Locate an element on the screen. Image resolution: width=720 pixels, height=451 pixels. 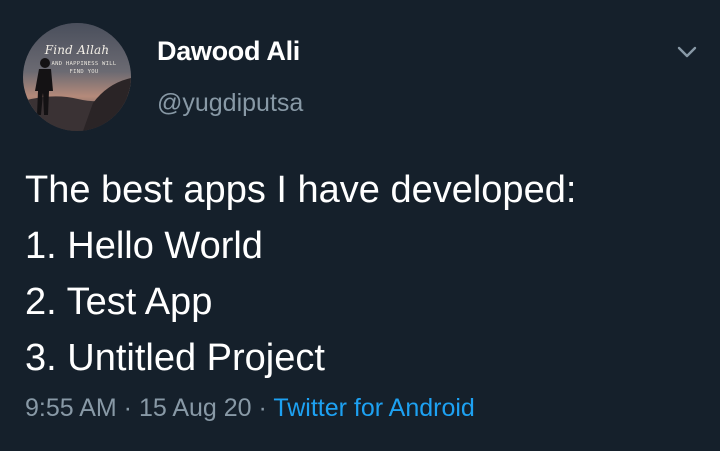
tweet-source-link: Twitter for Android is located at coordinates (373, 408).